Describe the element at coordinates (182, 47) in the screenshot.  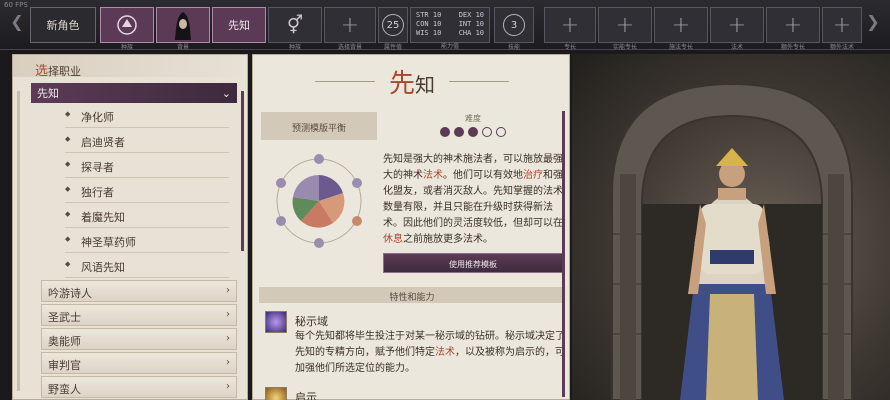
I see `portrait-tile-label: 背景` at that location.